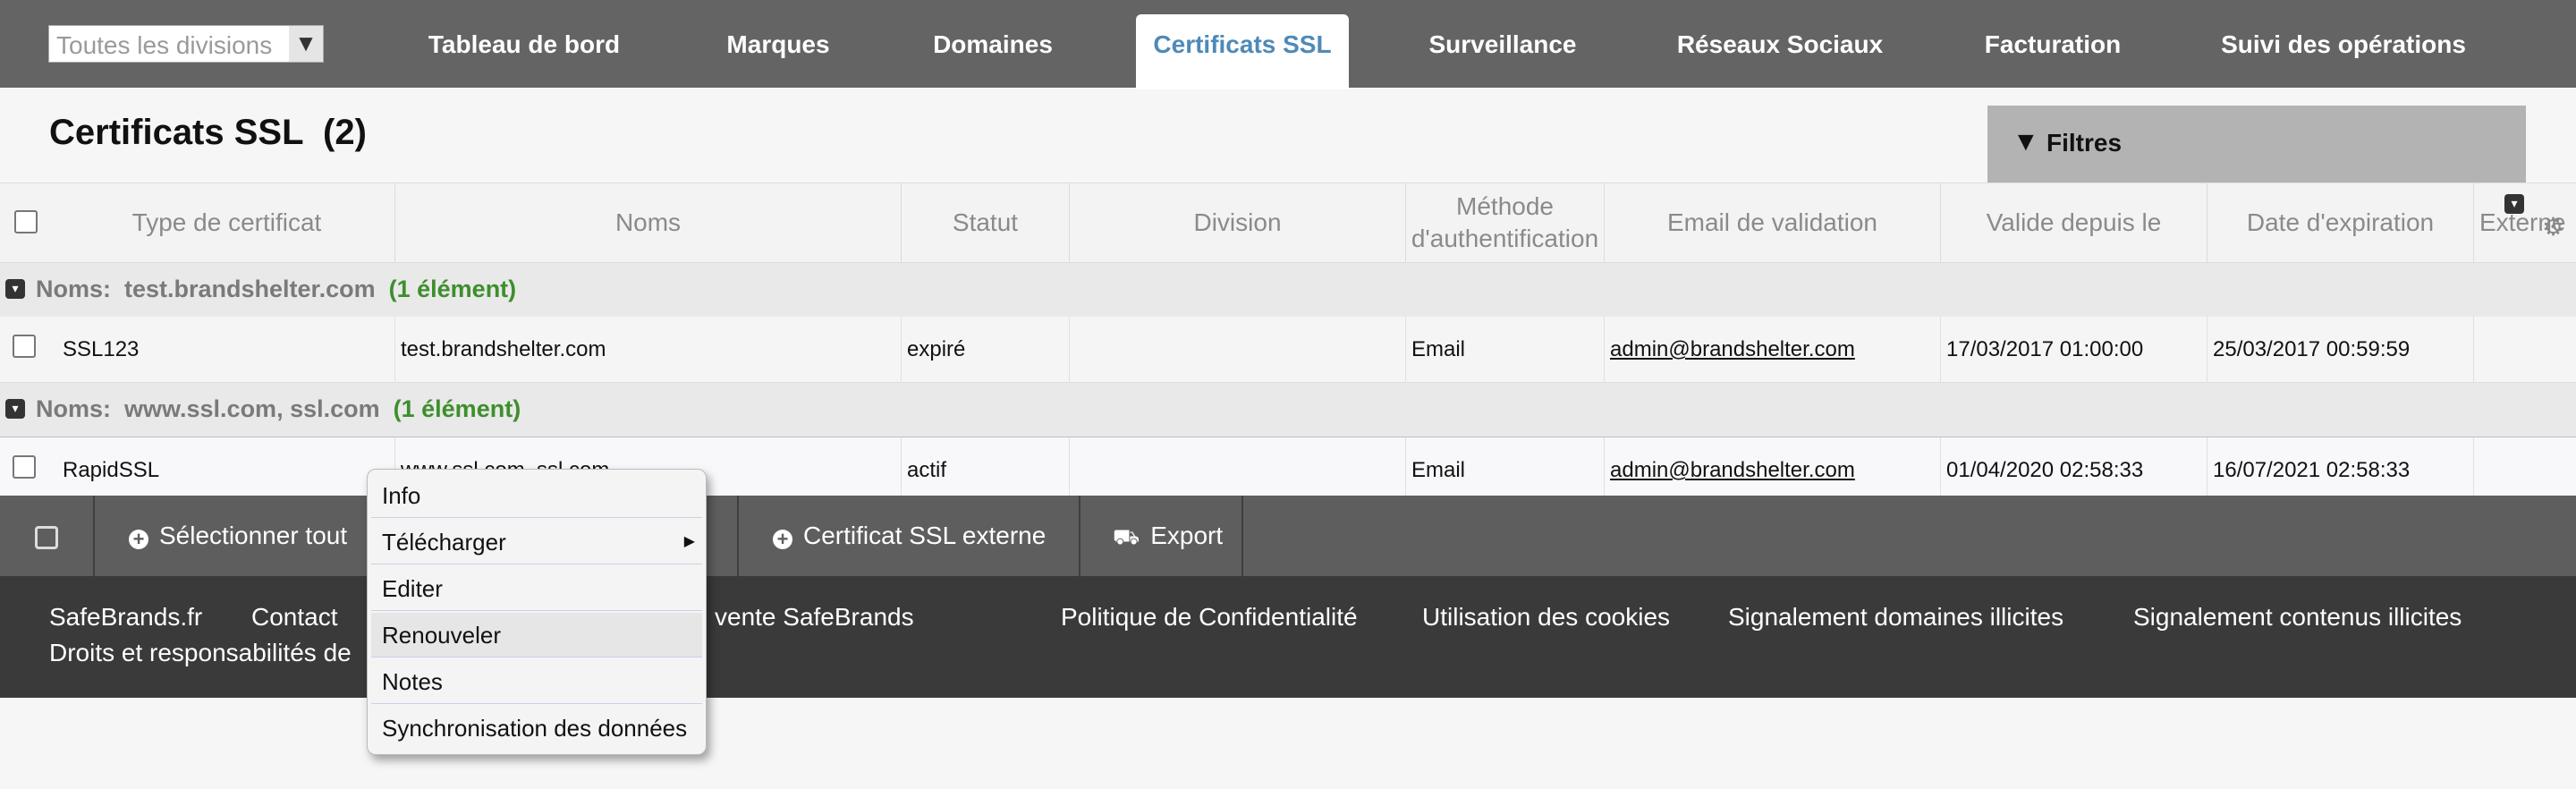 The image size is (2576, 789). I want to click on group-row: ▾ Noms: www.ssl.com, ssl.com (1 élément), so click(1288, 410).